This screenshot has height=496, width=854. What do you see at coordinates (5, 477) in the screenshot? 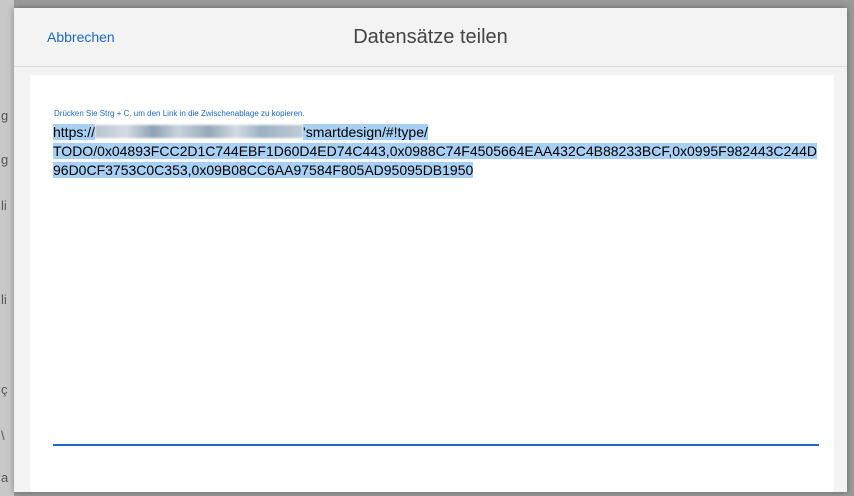
I see `background-text: a` at bounding box center [5, 477].